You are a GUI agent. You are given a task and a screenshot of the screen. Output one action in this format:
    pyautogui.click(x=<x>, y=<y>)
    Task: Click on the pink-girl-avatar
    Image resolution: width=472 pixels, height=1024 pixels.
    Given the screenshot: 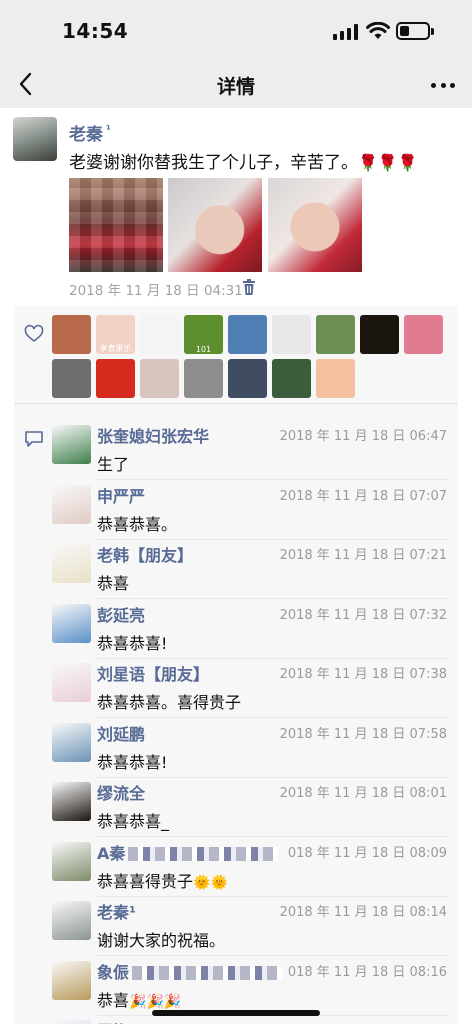 What is the action you would take?
    pyautogui.click(x=423, y=334)
    